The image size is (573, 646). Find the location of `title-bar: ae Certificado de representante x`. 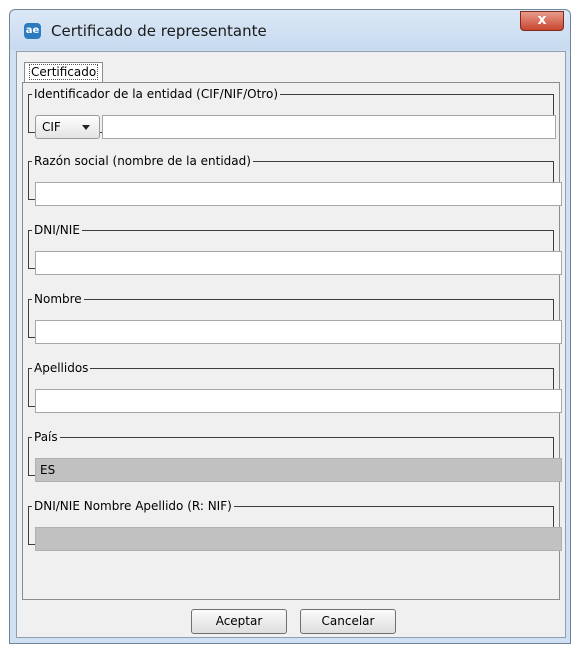

title-bar: ae Certificado de representante x is located at coordinates (290, 30).